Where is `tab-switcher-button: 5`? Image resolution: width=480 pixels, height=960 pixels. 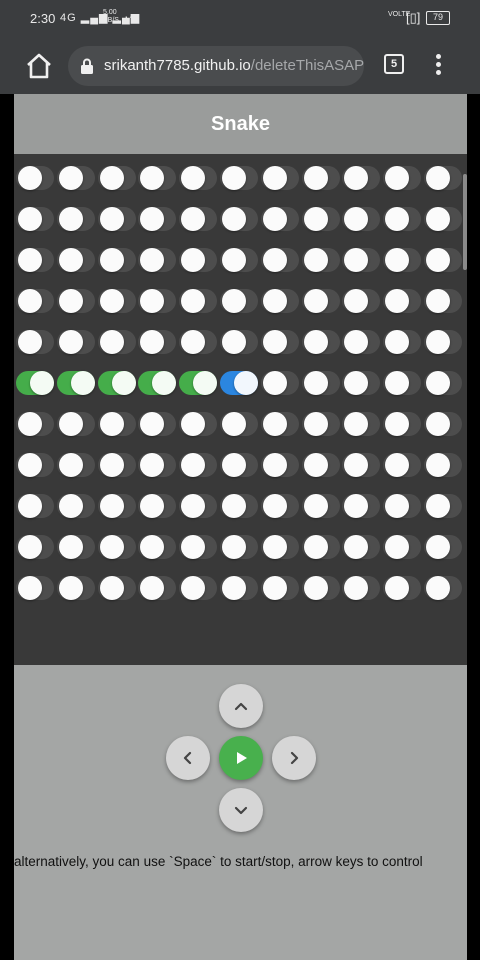
tab-switcher-button: 5 is located at coordinates (394, 64).